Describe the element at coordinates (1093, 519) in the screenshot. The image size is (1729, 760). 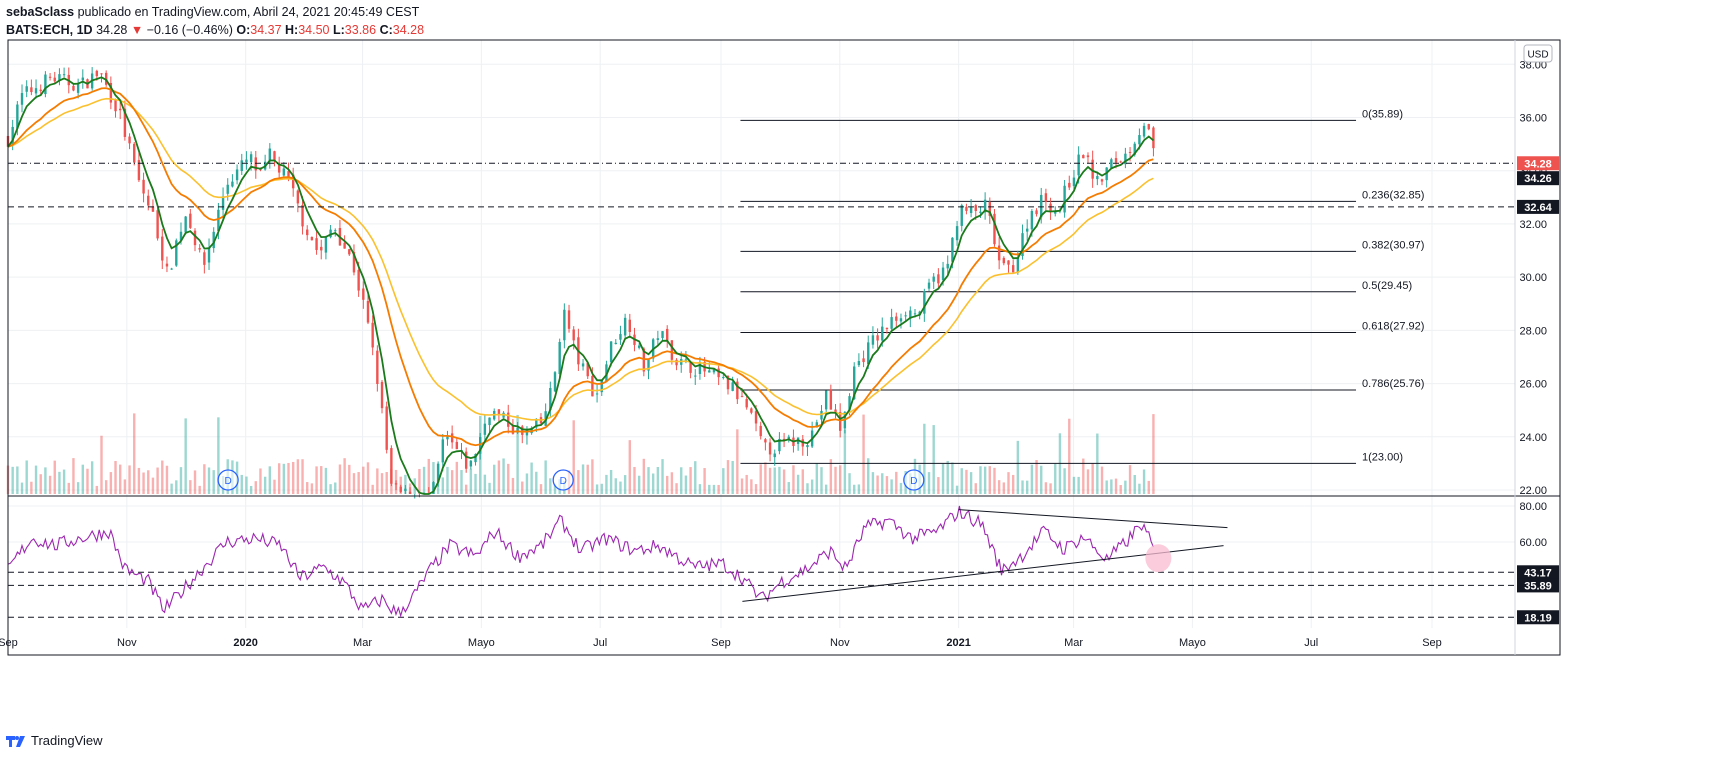
I see `rsi-trendline` at that location.